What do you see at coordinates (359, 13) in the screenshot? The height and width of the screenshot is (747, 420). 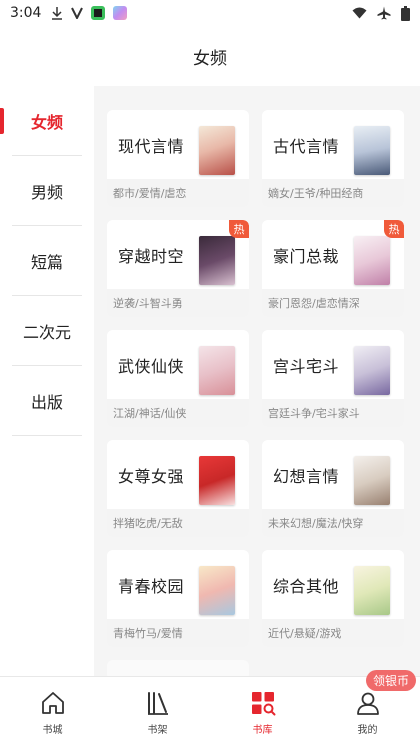 I see `wifi-icon` at bounding box center [359, 13].